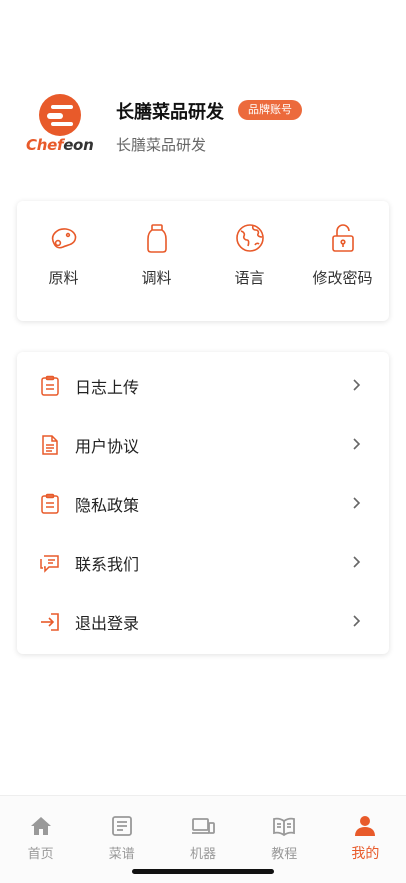 Image resolution: width=406 pixels, height=883 pixels. Describe the element at coordinates (121, 826) in the screenshot. I see `recipe-icon` at that location.